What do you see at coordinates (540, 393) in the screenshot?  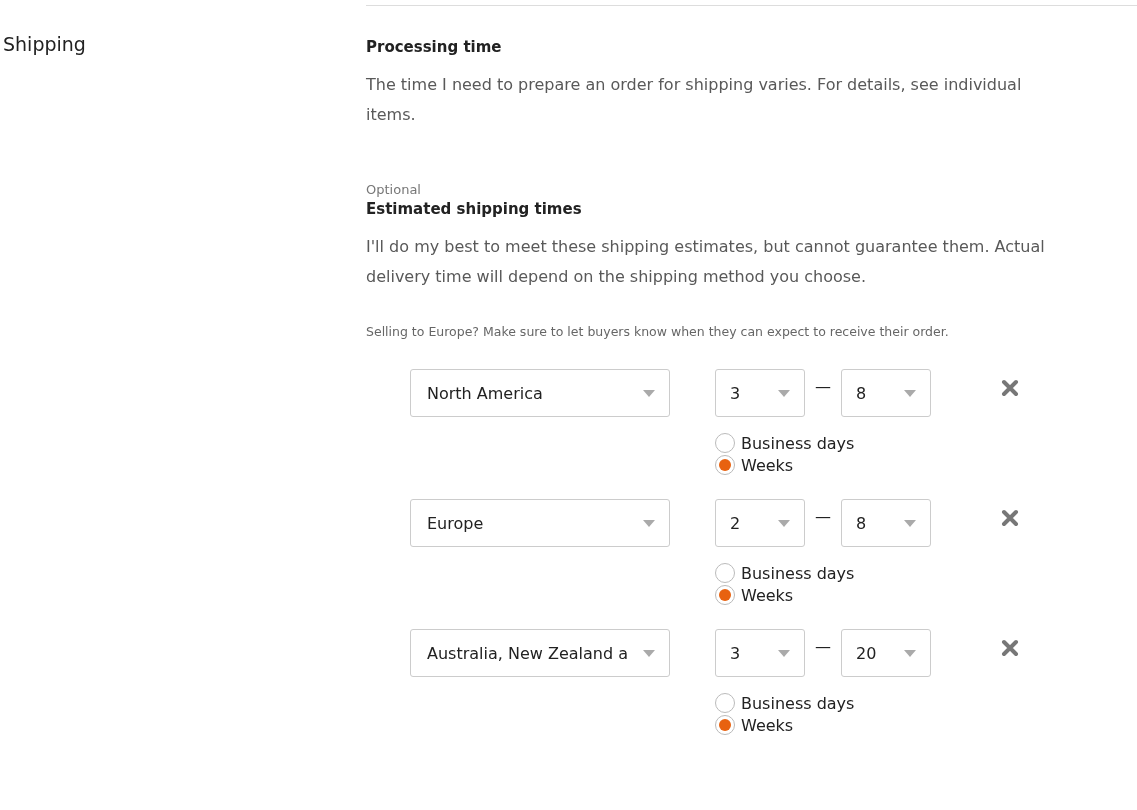 I see `region-select: North America` at bounding box center [540, 393].